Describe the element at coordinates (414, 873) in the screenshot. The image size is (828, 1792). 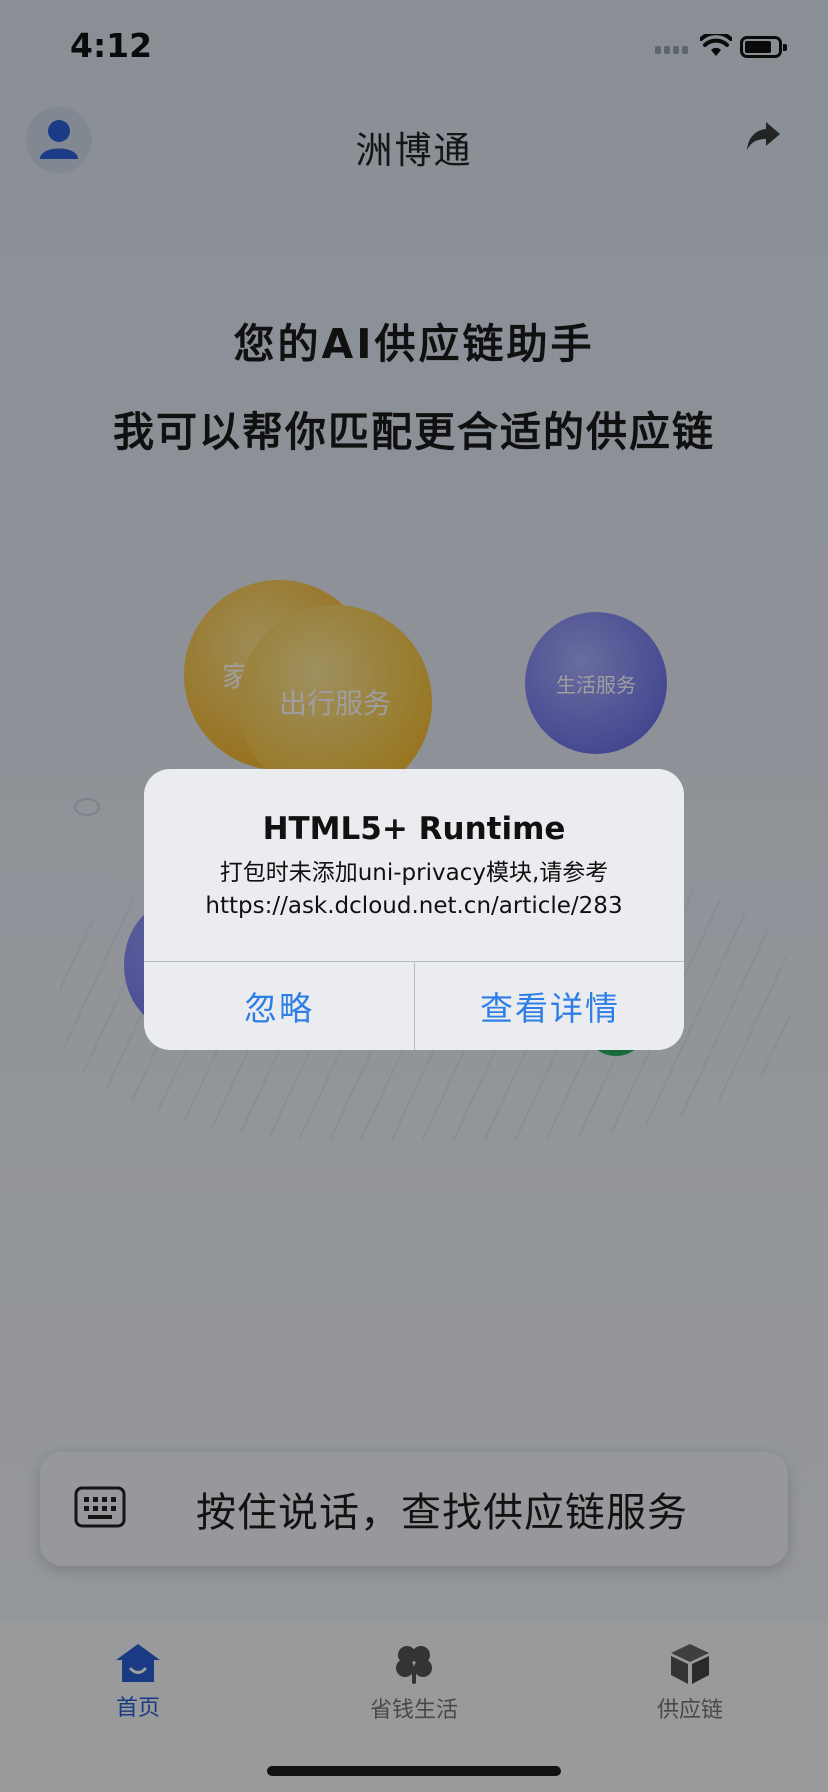
I see `alert-message-line1: 打包时未添加uni-privacy模块,请参考` at that location.